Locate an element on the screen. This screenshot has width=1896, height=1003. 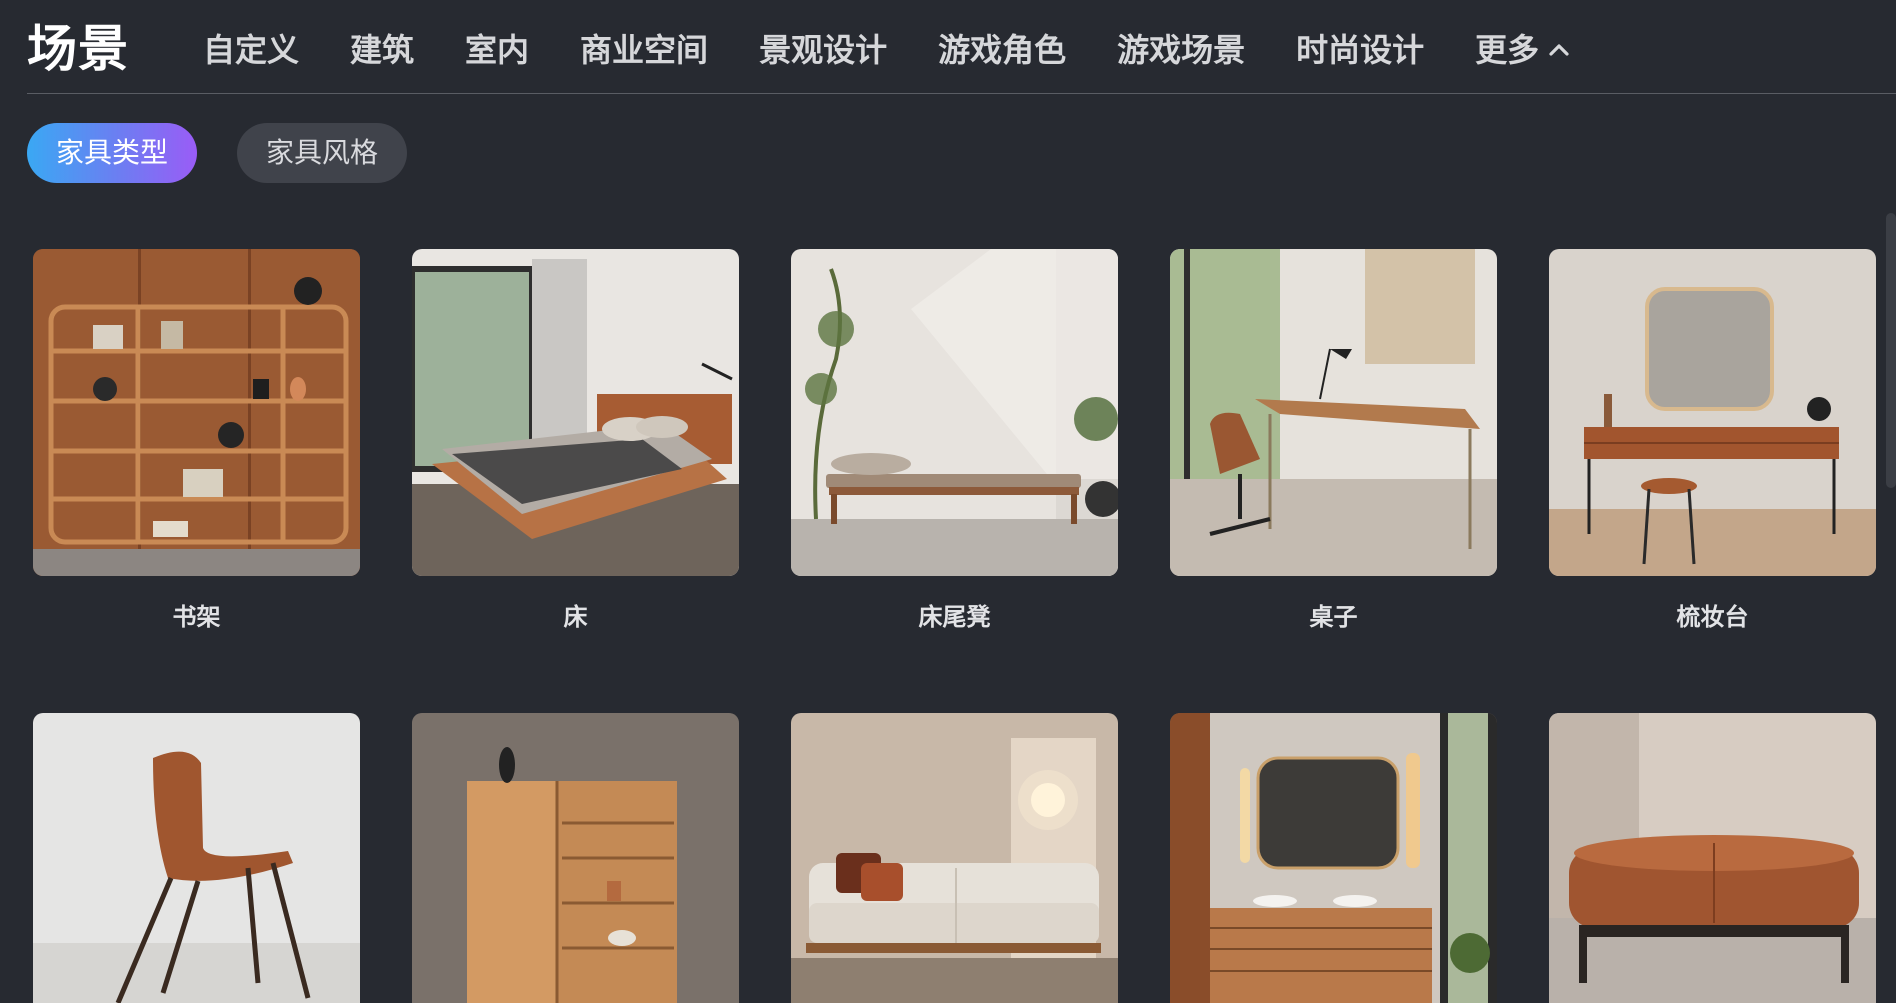
cabinet-image is located at coordinates (575, 858).